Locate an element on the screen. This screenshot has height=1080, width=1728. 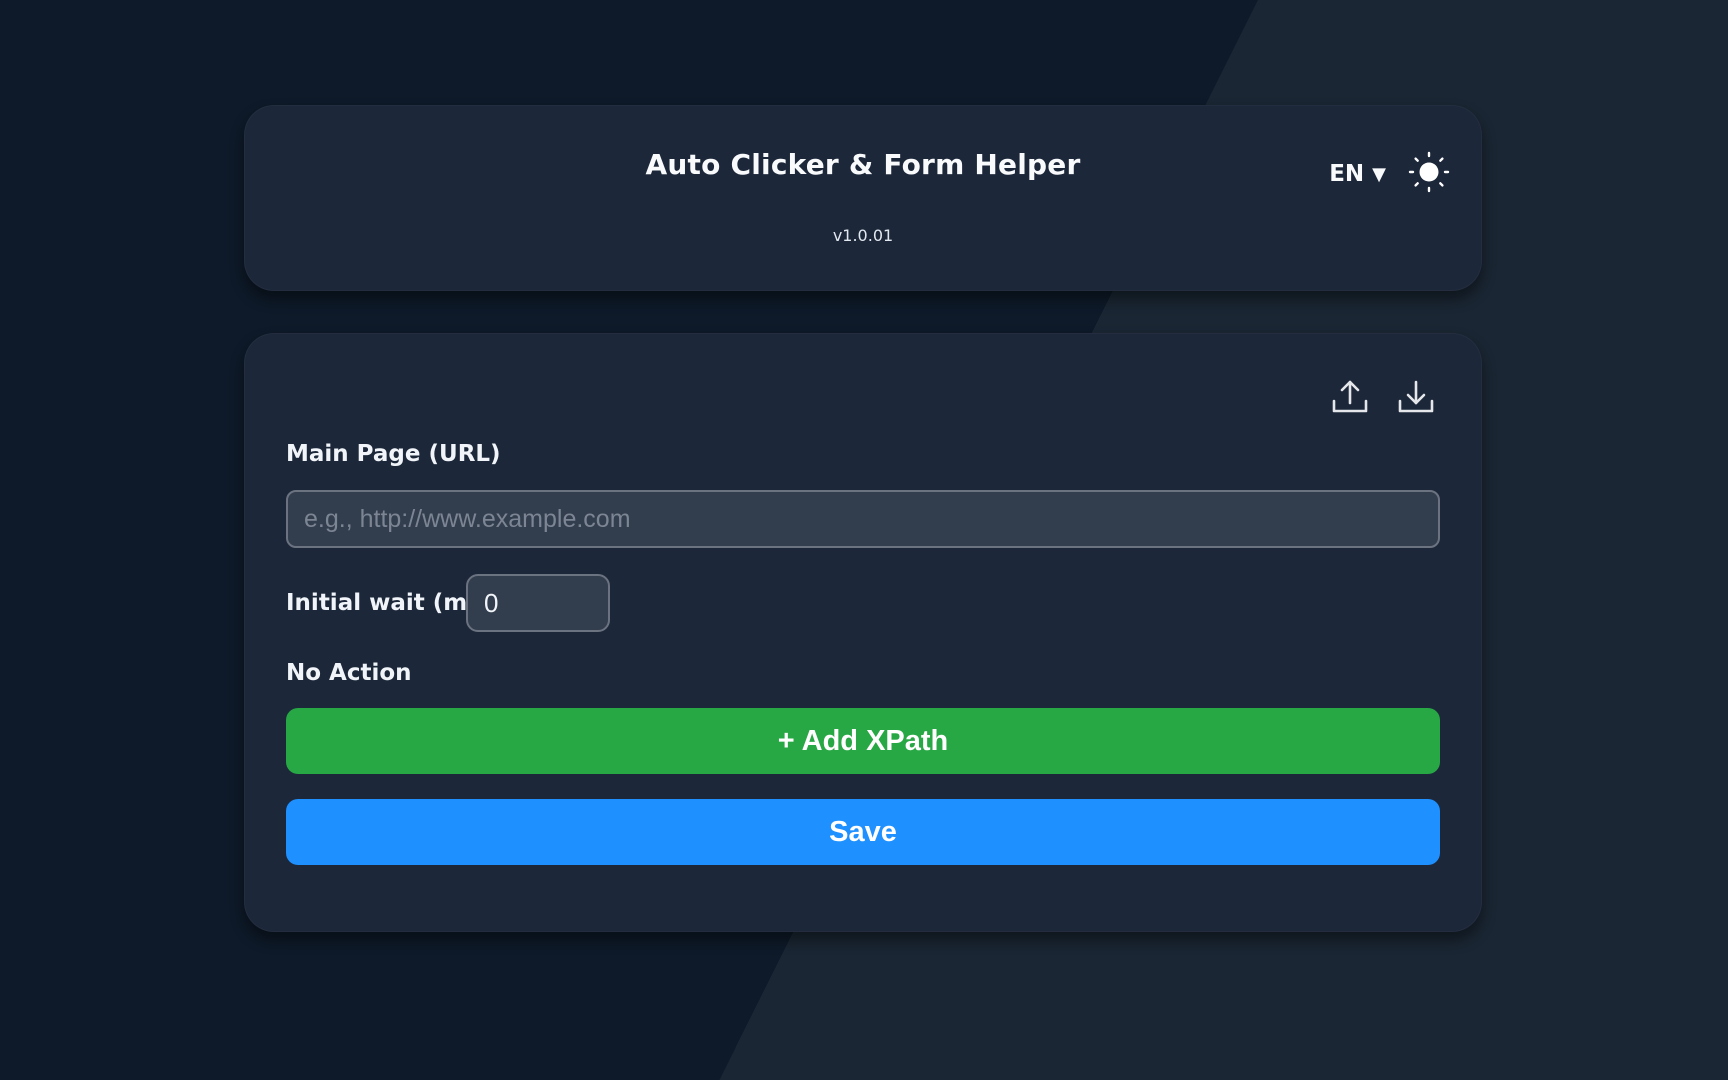
add-xpath-button: + Add XPath is located at coordinates (863, 741).